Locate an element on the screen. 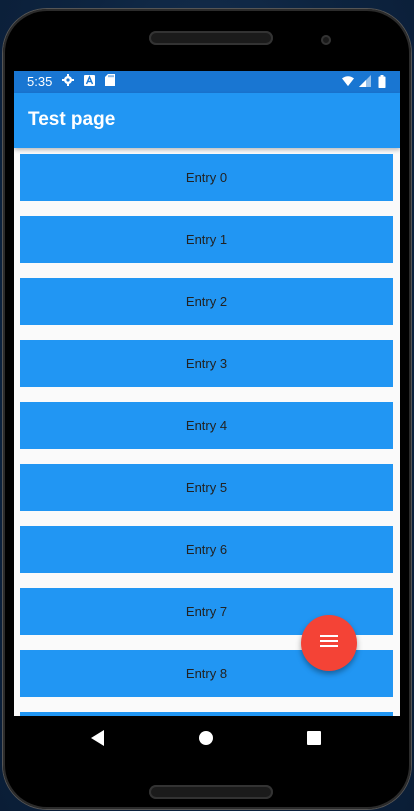  list-item: Entry 6 is located at coordinates (206, 549).